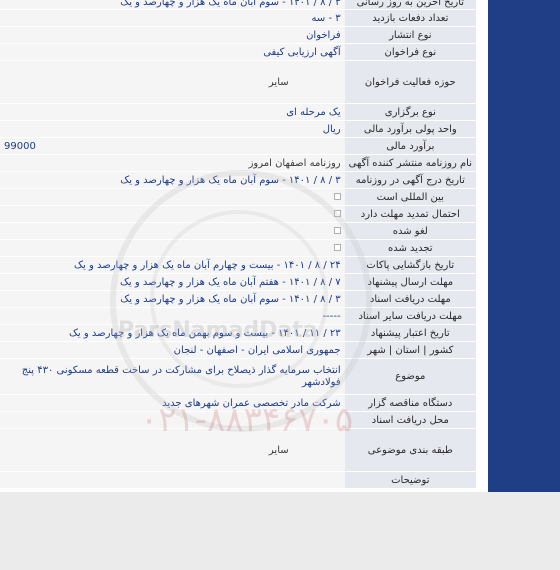 The image size is (560, 570). I want to click on label-estimate: برآورد مالی, so click(410, 146).